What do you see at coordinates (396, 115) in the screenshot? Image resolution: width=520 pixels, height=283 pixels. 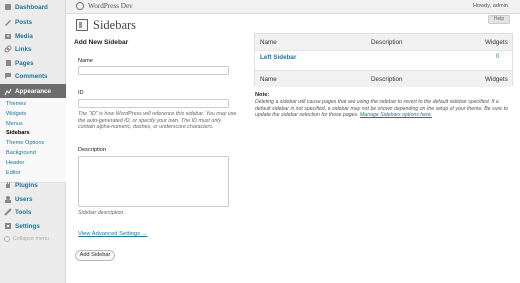 I see `manage-sidebars-link: Manage Sidebars options here.` at bounding box center [396, 115].